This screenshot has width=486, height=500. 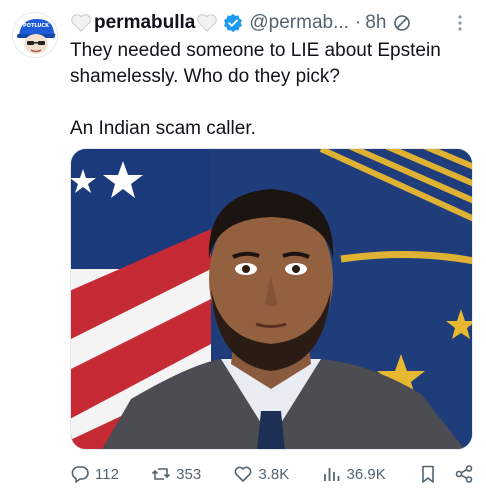 What do you see at coordinates (402, 23) in the screenshot?
I see `edited-icon` at bounding box center [402, 23].